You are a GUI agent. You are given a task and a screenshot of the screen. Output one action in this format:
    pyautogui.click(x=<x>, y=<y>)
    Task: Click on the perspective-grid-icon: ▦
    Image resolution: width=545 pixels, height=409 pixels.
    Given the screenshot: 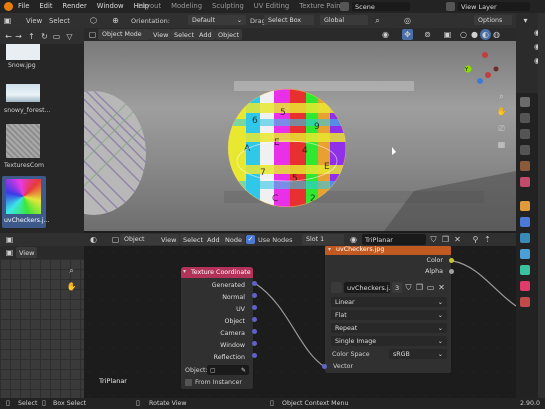 What is the action you would take?
    pyautogui.click(x=501, y=144)
    